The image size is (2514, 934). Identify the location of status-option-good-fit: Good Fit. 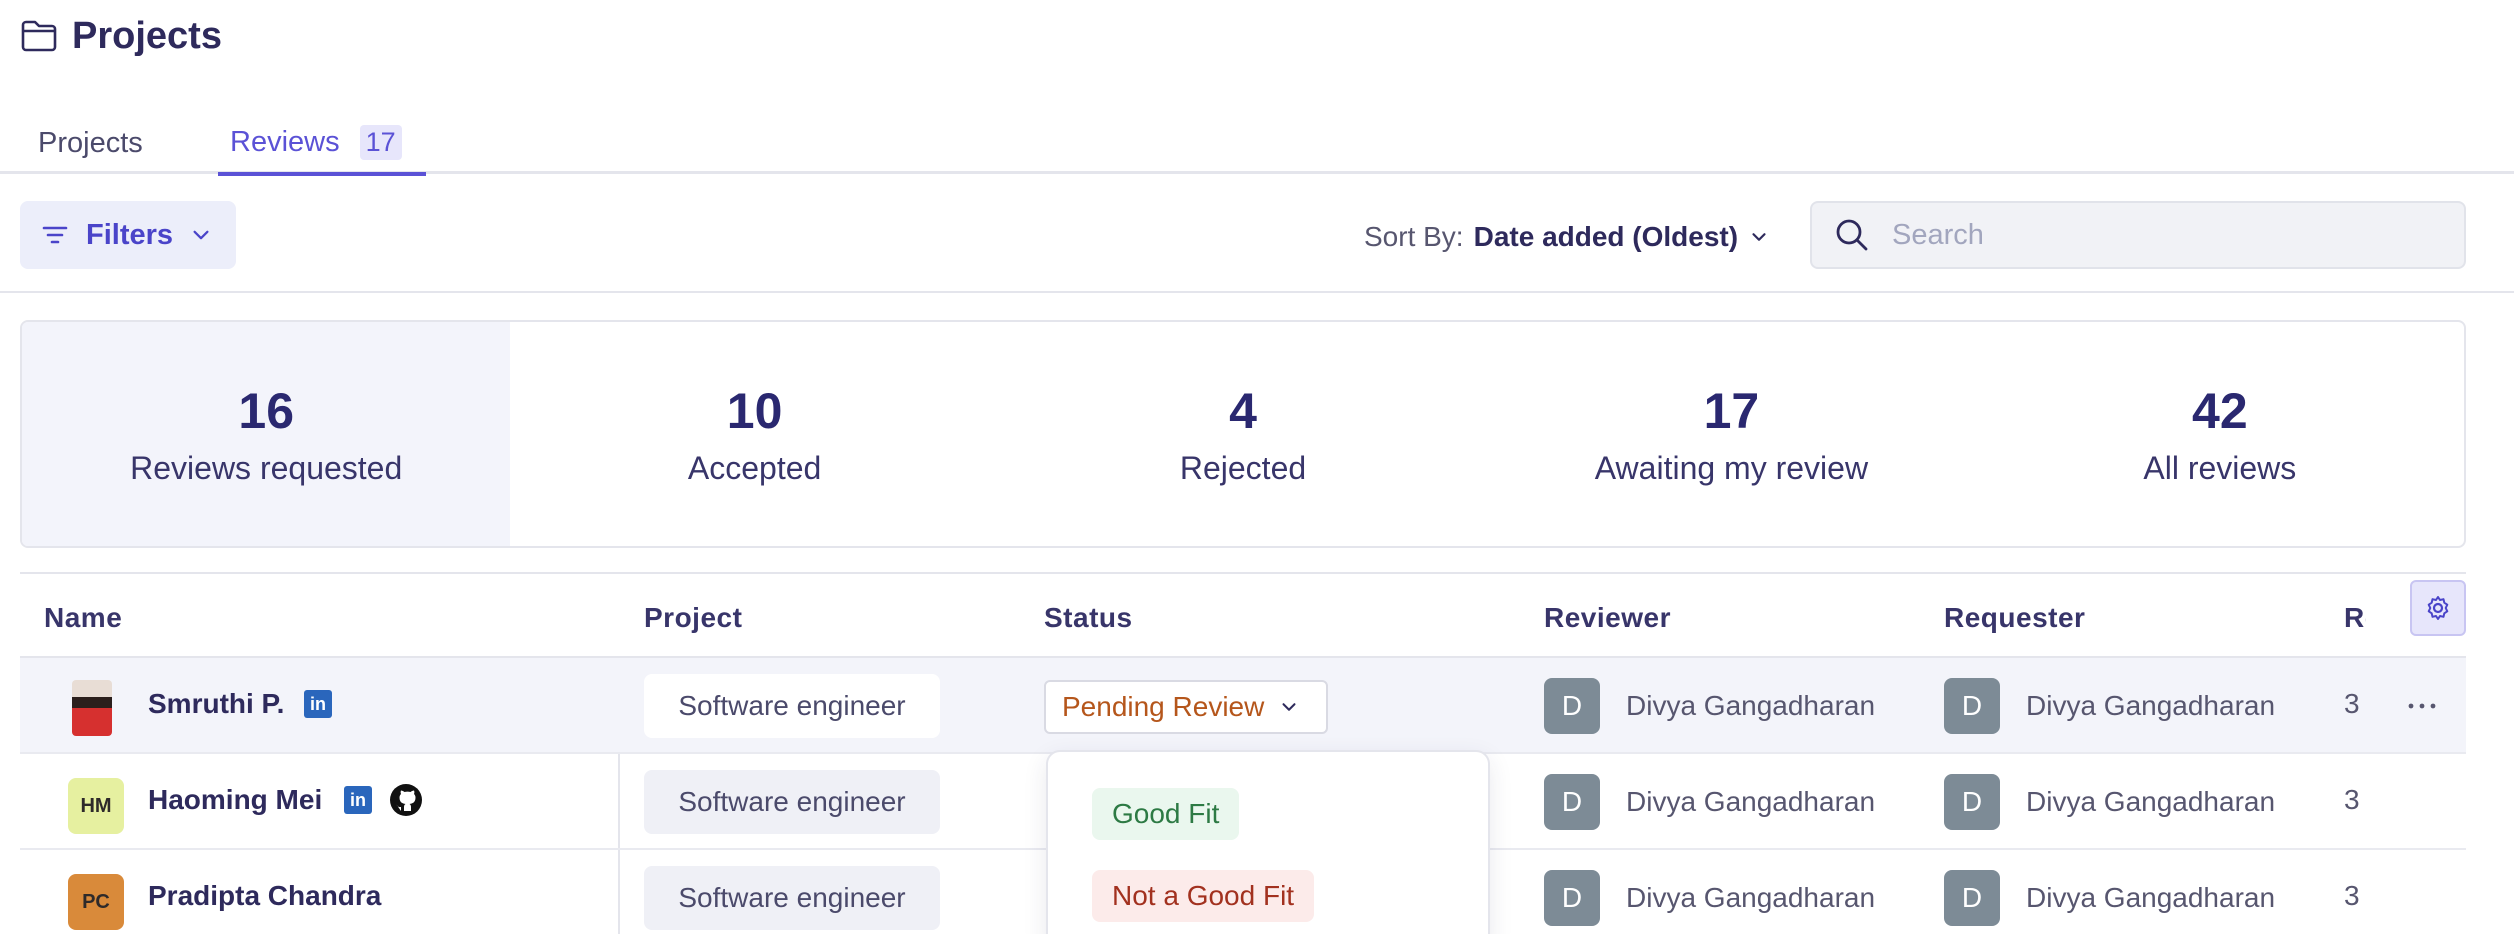
(1166, 814).